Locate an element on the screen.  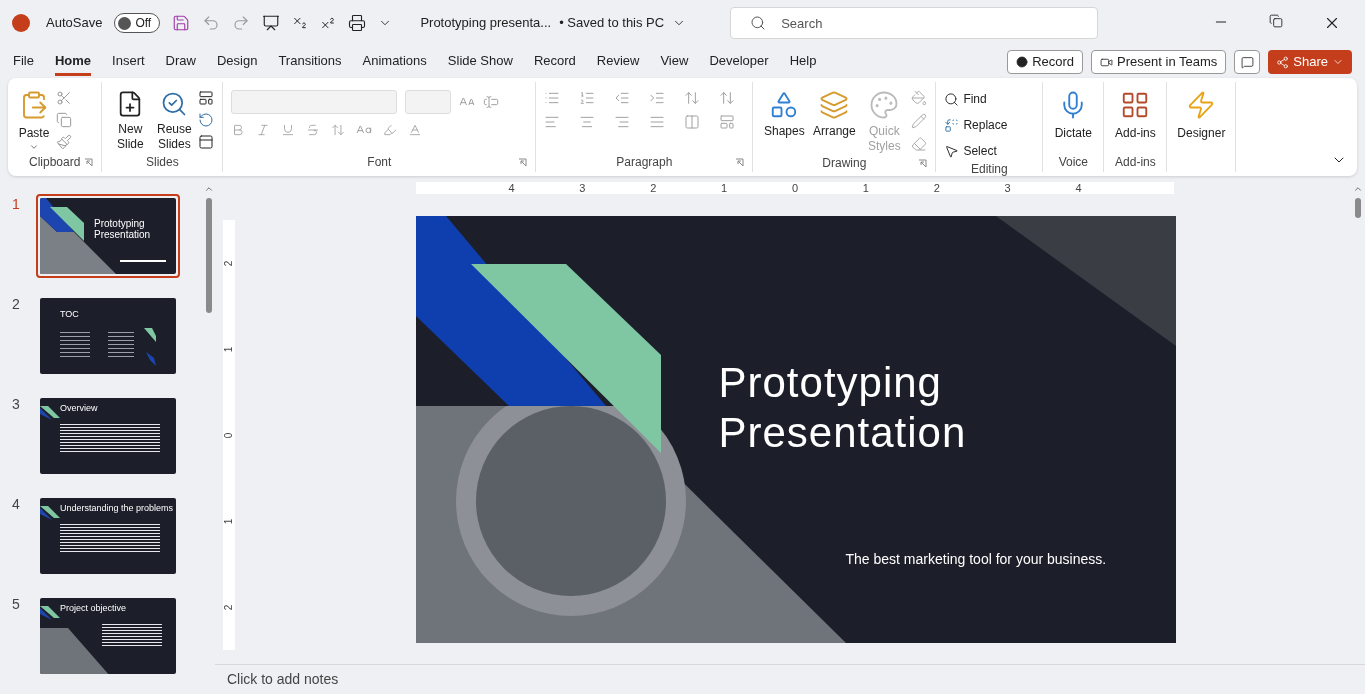
ribbon-tab: Design is located at coordinates (237, 62).